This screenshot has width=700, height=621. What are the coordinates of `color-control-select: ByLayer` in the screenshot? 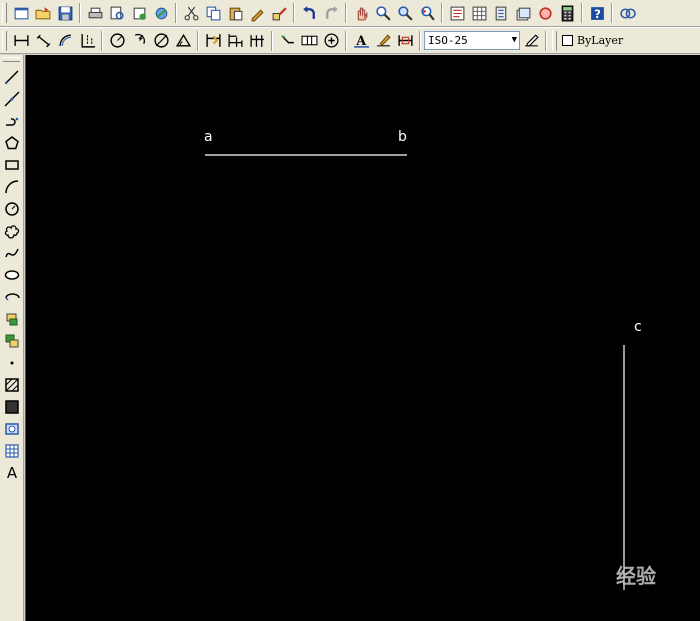 It's located at (638, 40).